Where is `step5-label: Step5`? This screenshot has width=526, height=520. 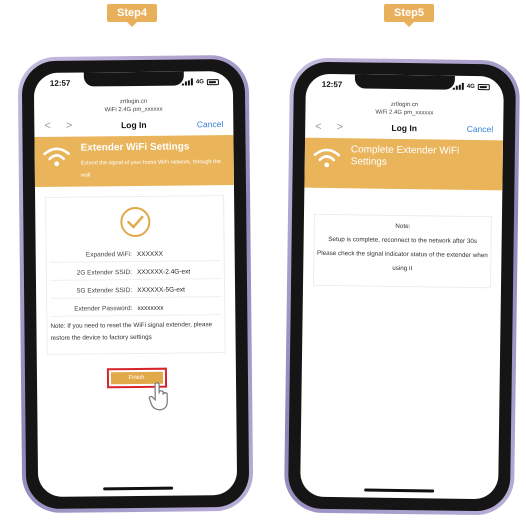 step5-label: Step5 is located at coordinates (409, 15).